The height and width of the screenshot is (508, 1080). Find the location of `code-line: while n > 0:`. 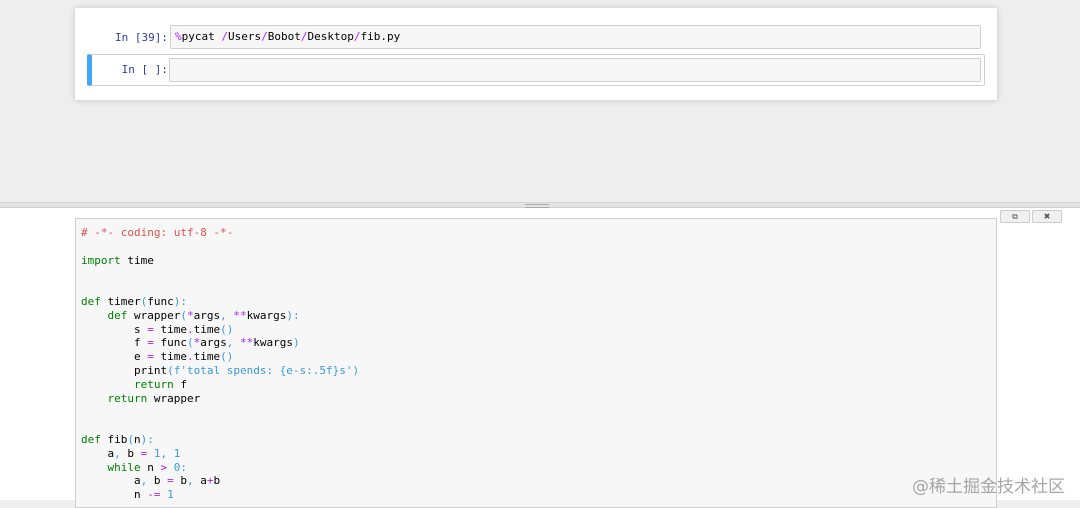

code-line: while n > 0: is located at coordinates (134, 467).